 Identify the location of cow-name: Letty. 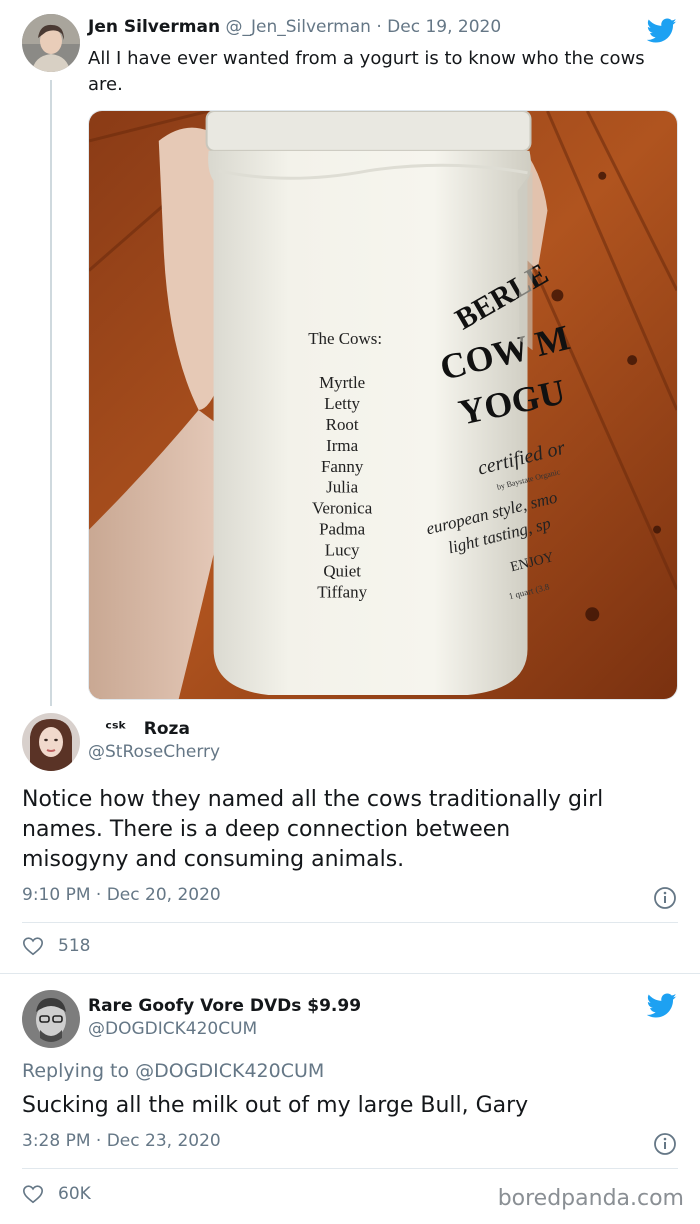
(342, 403).